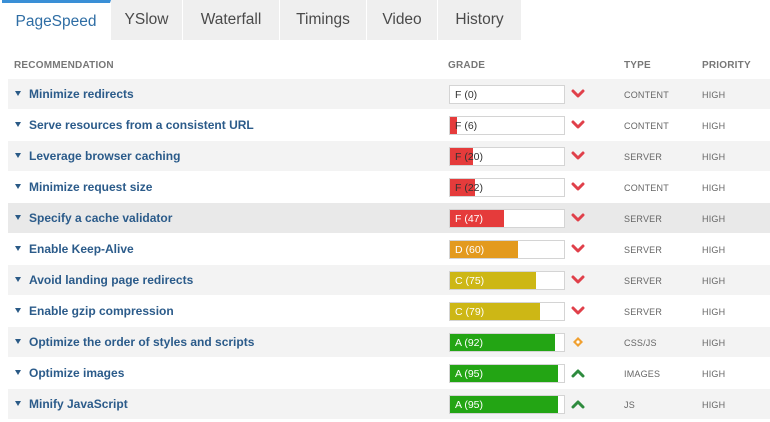 The image size is (770, 422). I want to click on table-header: RECOMMENDATION GRADE TYPE PRIORITY, so click(389, 66).